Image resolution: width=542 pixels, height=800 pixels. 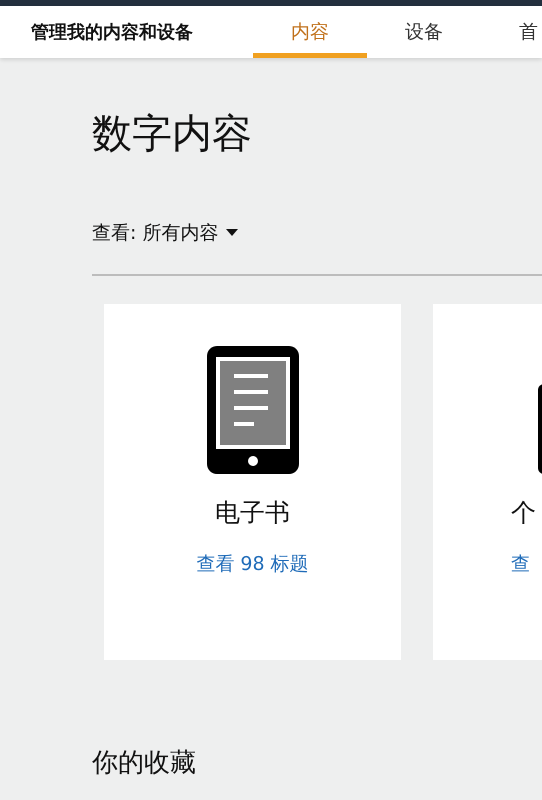 I want to click on view-titles-link: 查, so click(x=520, y=564).